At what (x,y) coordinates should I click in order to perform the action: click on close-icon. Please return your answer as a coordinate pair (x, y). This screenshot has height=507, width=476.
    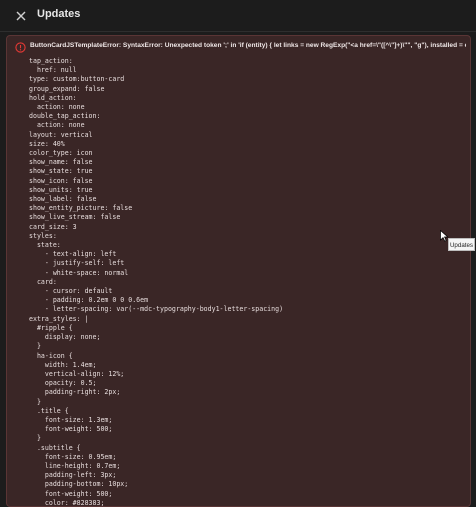
    Looking at the image, I should click on (21, 16).